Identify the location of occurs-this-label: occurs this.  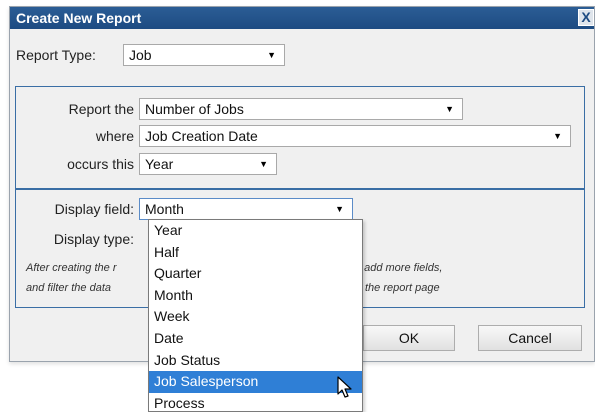
(100, 164).